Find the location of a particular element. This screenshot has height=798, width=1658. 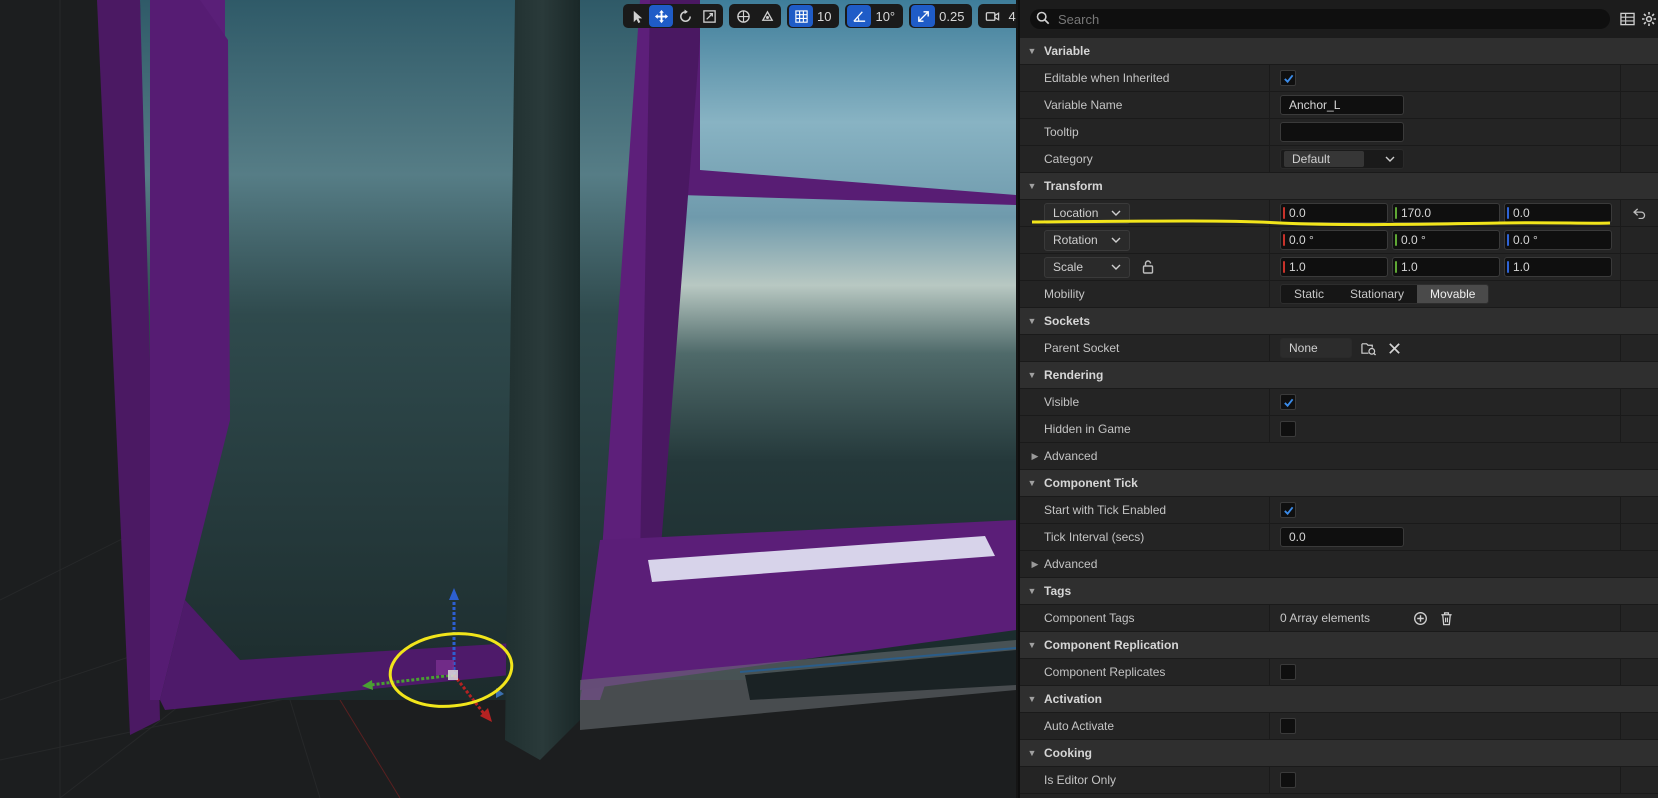

section-title: Transform is located at coordinates (1073, 186).